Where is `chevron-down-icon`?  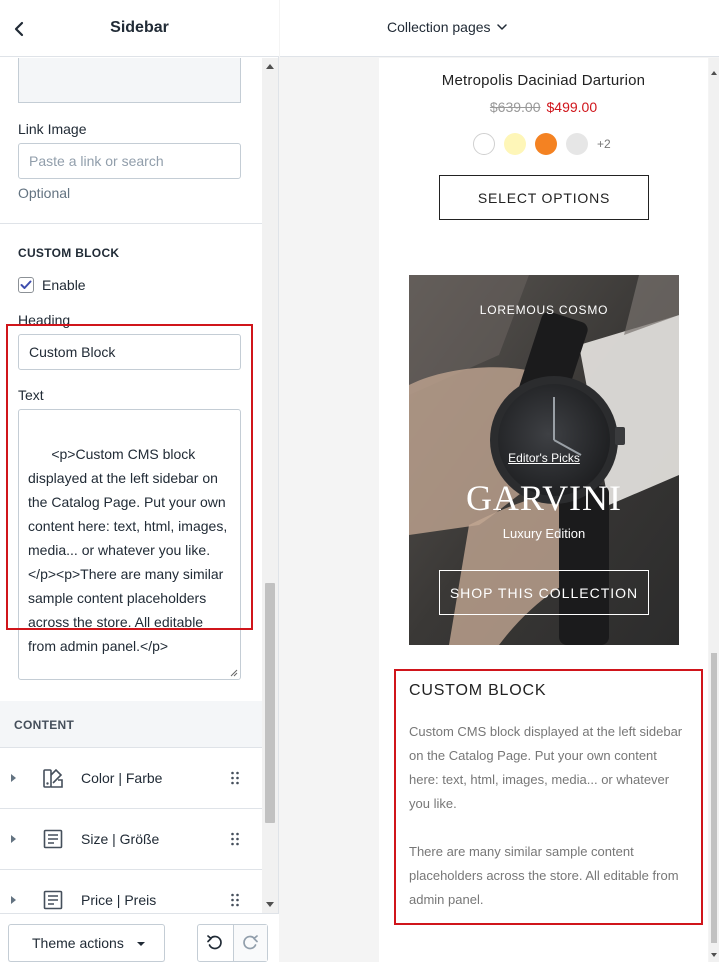
chevron-down-icon is located at coordinates (501, 27).